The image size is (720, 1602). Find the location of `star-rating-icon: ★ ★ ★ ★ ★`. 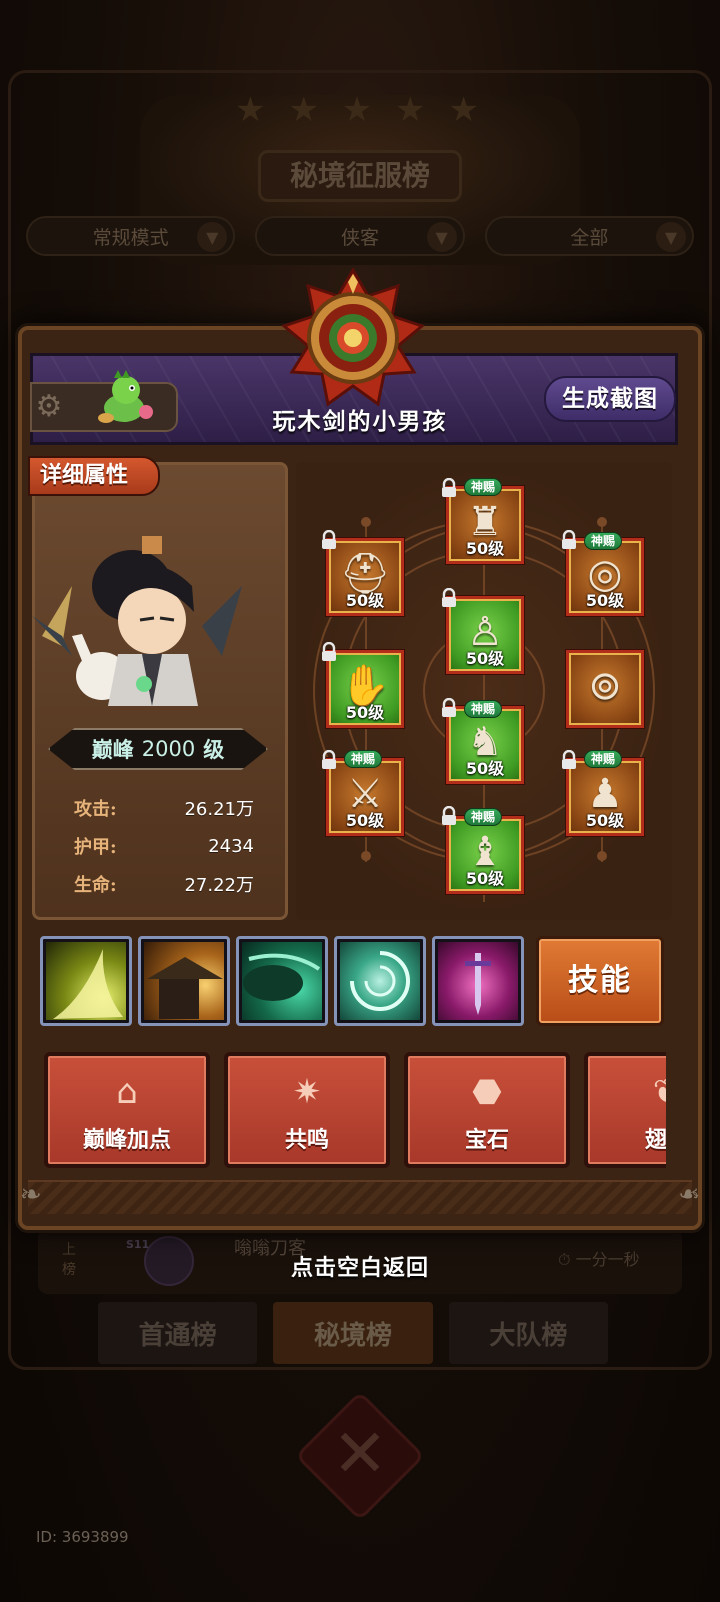

star-rating-icon: ★ ★ ★ ★ ★ is located at coordinates (360, 110).